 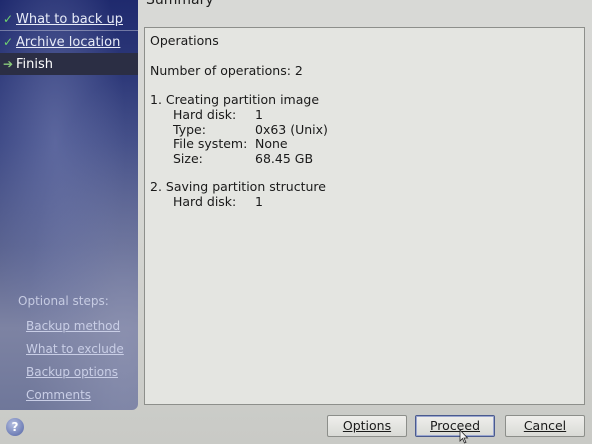 What do you see at coordinates (189, 129) in the screenshot?
I see `detail-label: Type:` at bounding box center [189, 129].